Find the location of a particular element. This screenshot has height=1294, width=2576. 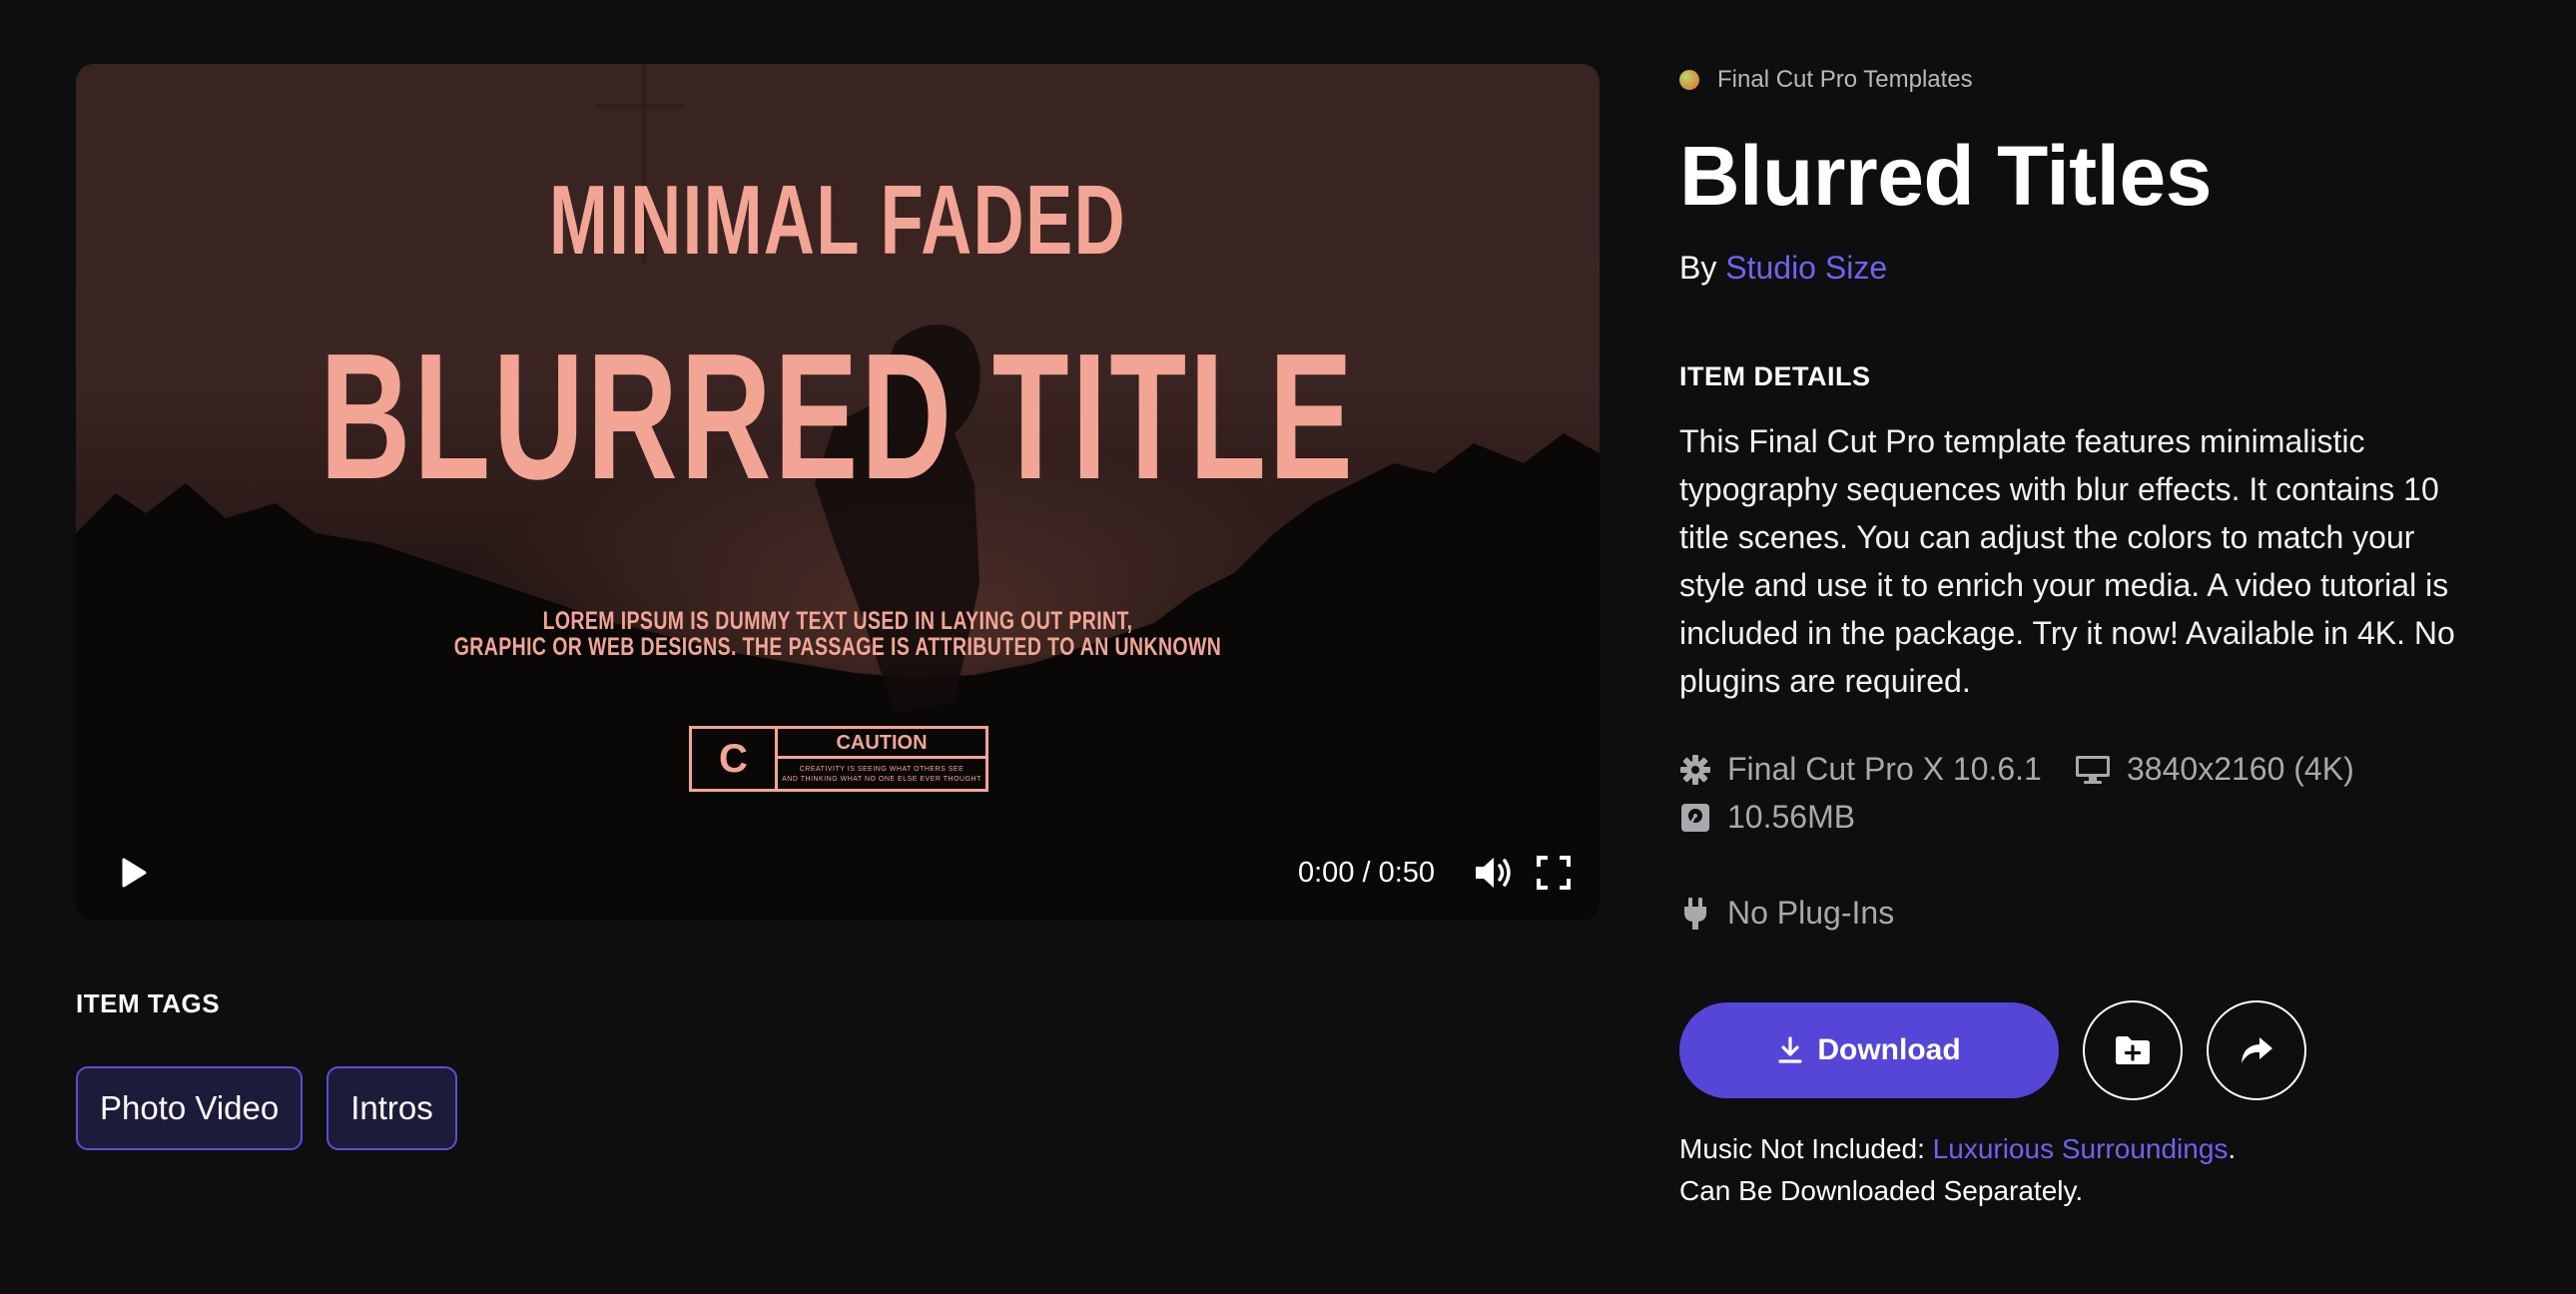

tag-photo-video: Photo Video is located at coordinates (190, 1108).